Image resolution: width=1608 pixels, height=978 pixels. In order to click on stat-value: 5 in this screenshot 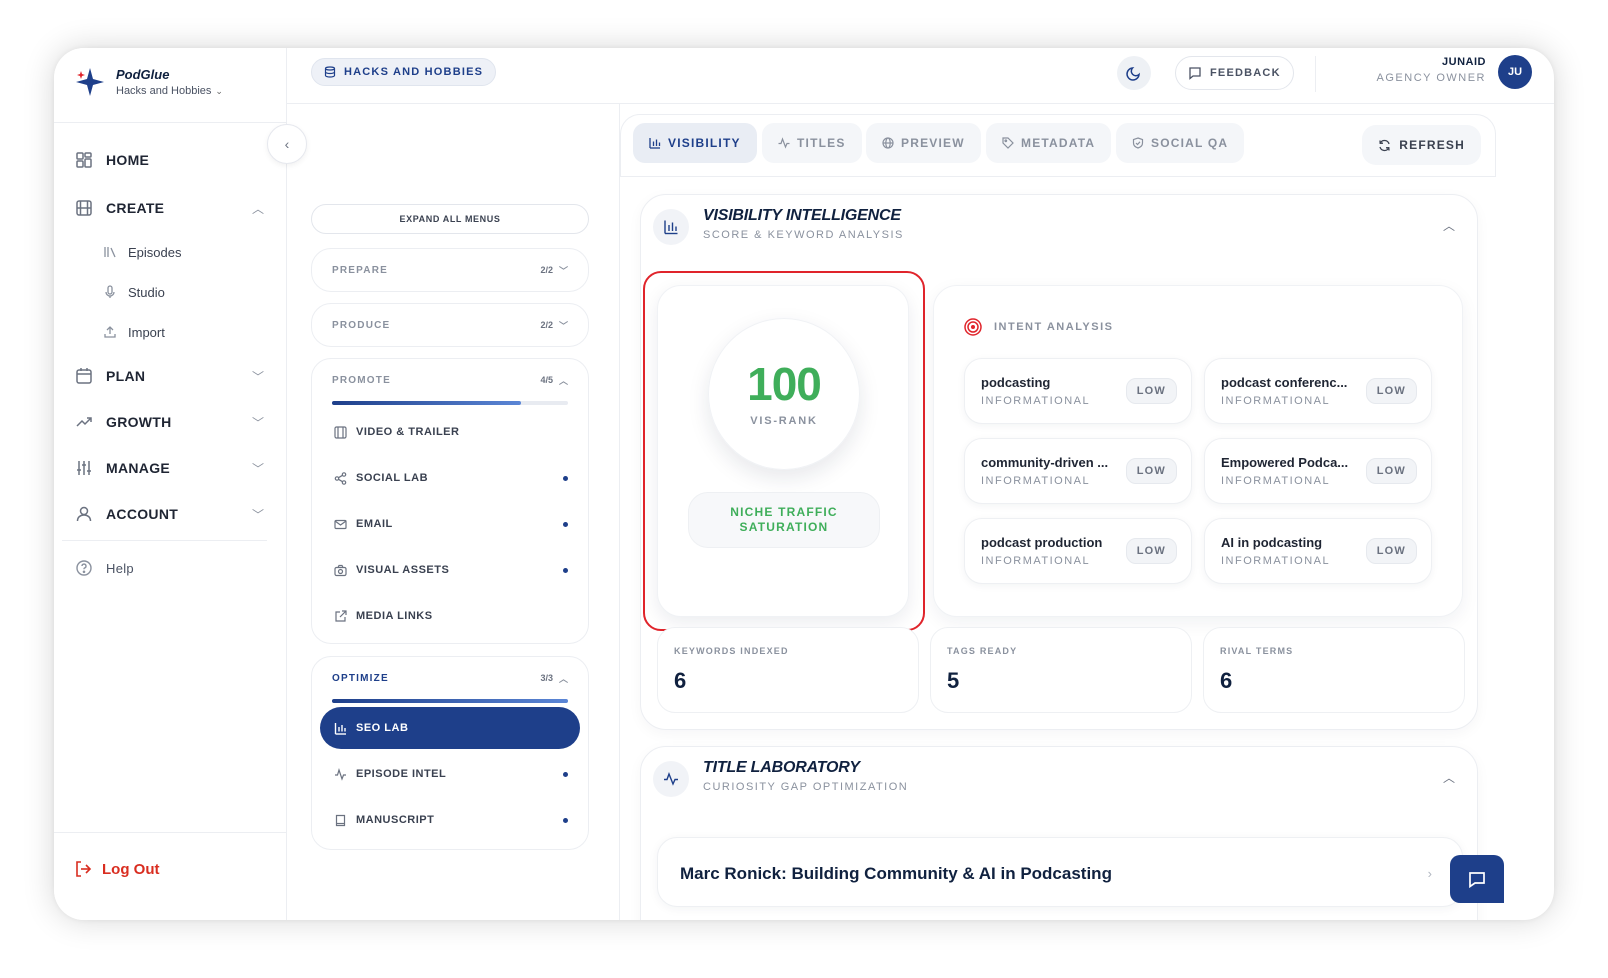, I will do `click(953, 680)`.